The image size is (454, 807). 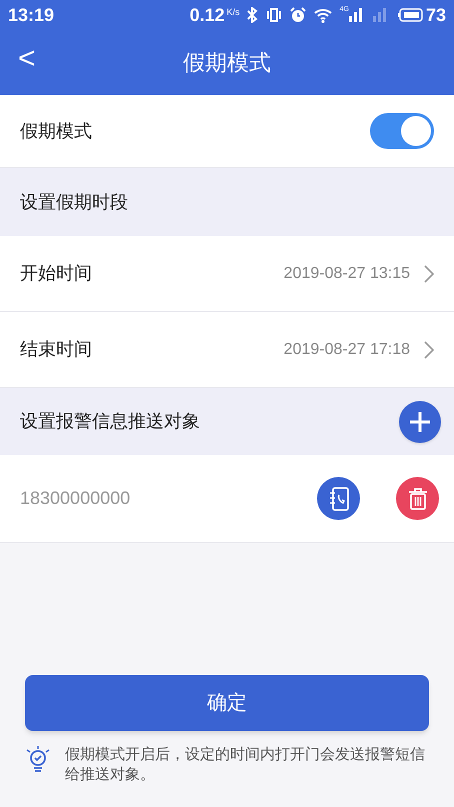 What do you see at coordinates (252, 15) in the screenshot?
I see `bluetooth-icon` at bounding box center [252, 15].